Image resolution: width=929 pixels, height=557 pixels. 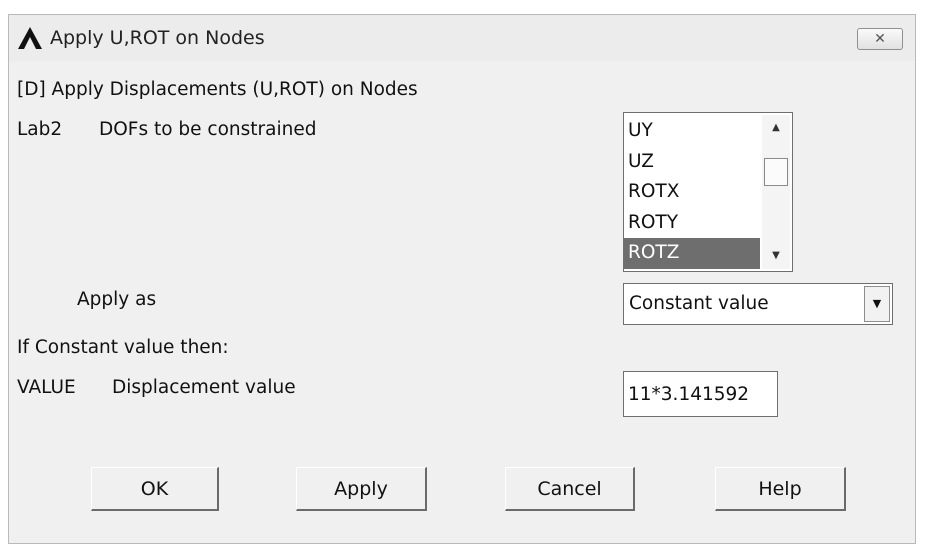 I want to click on scroll-thumb, so click(x=776, y=172).